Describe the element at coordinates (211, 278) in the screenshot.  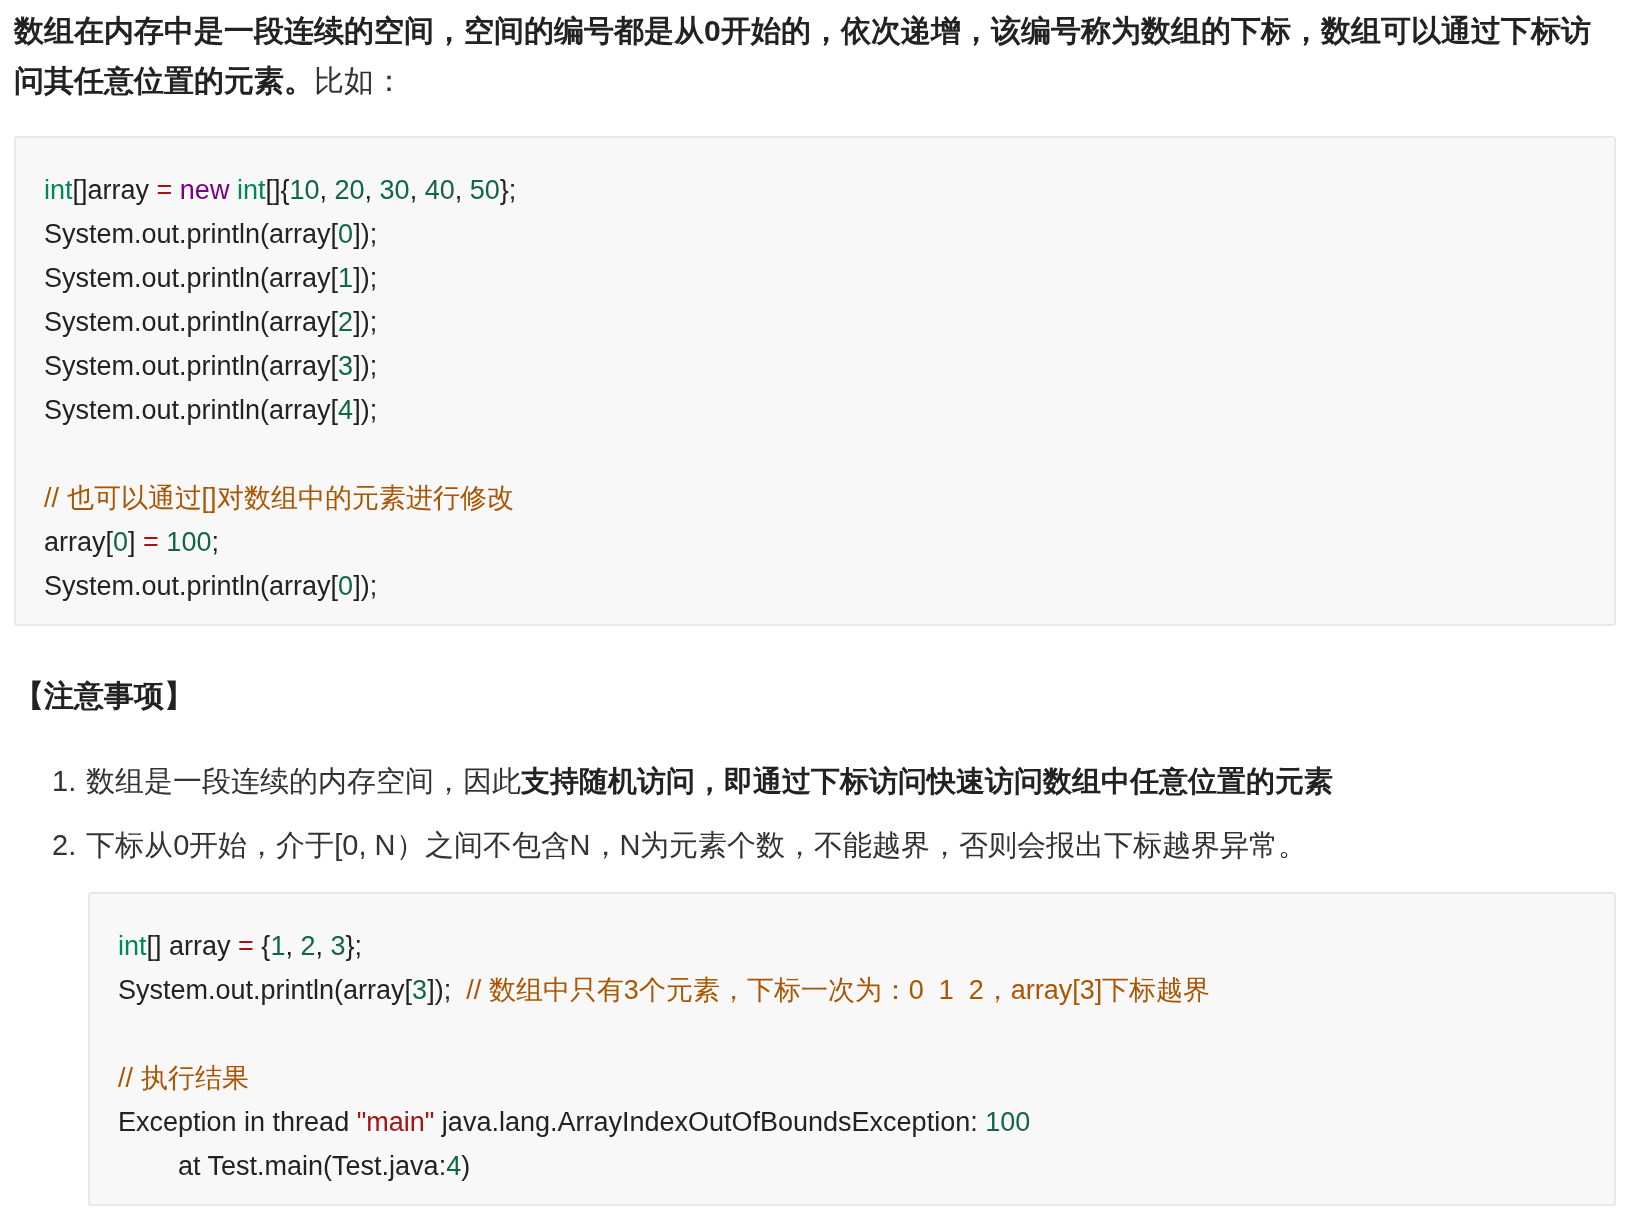
I see `code-line: System.out.println(array[1]);` at that location.